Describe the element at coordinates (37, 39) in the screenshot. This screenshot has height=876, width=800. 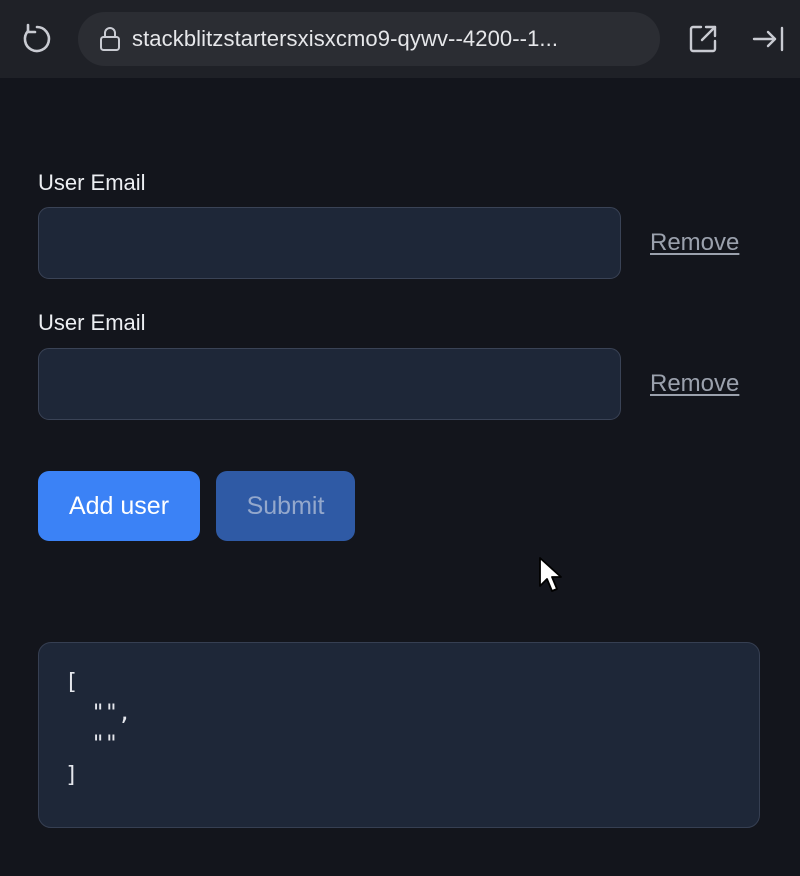
I see `reload-icon` at that location.